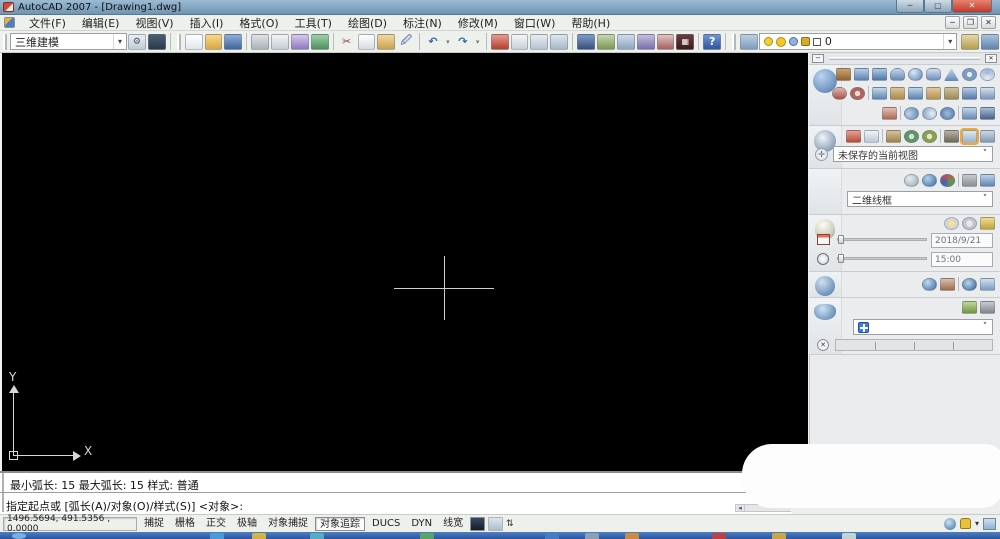  Describe the element at coordinates (843, 74) in the screenshot. I see `polysolid-icon` at that location.